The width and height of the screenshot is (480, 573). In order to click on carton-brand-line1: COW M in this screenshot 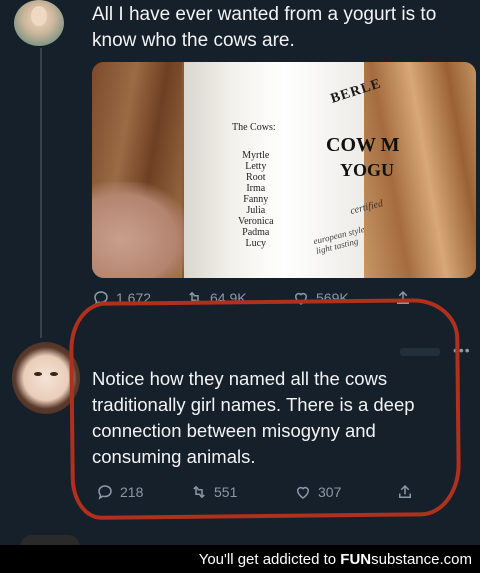, I will do `click(363, 145)`.